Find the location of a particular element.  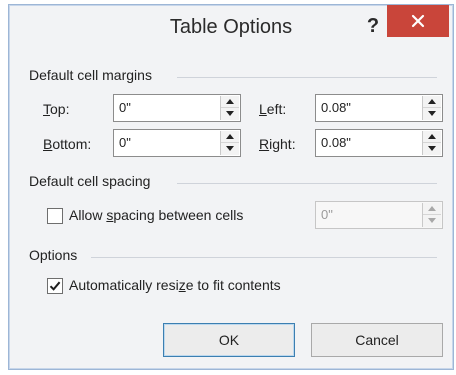

bottom-margin-decrement is located at coordinates (230, 149).